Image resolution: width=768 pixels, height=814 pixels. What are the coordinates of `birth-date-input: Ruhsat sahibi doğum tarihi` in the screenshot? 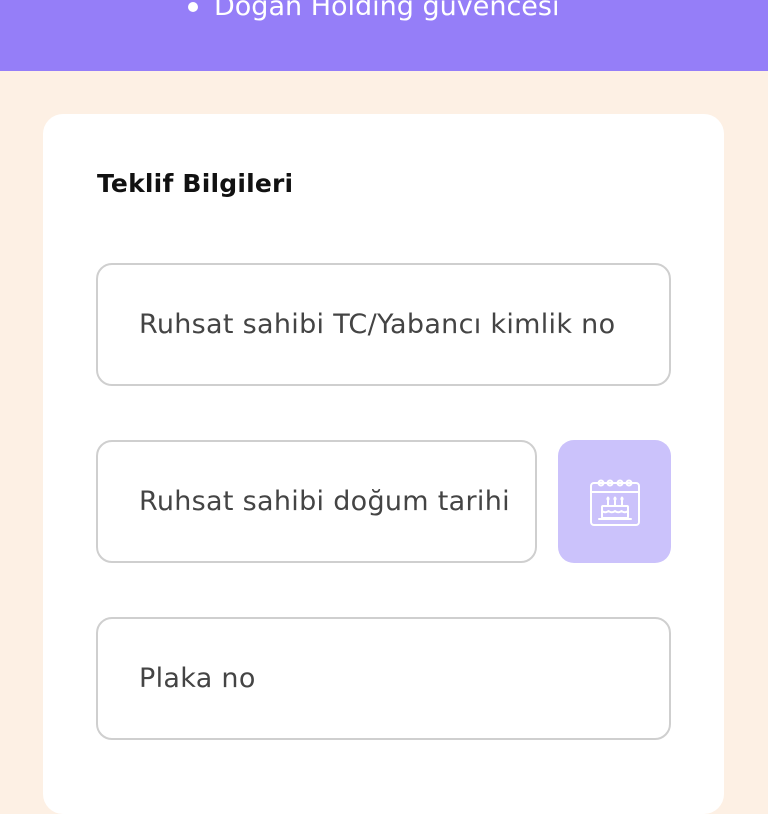 It's located at (316, 501).